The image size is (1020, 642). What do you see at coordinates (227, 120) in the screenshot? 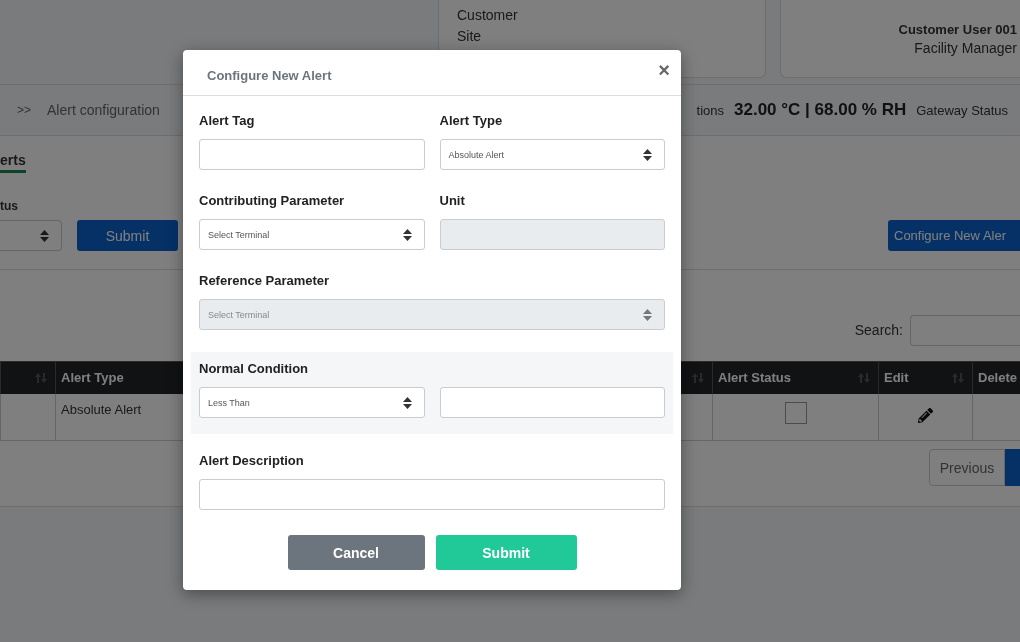
I see `field-label: Alert Tag` at bounding box center [227, 120].